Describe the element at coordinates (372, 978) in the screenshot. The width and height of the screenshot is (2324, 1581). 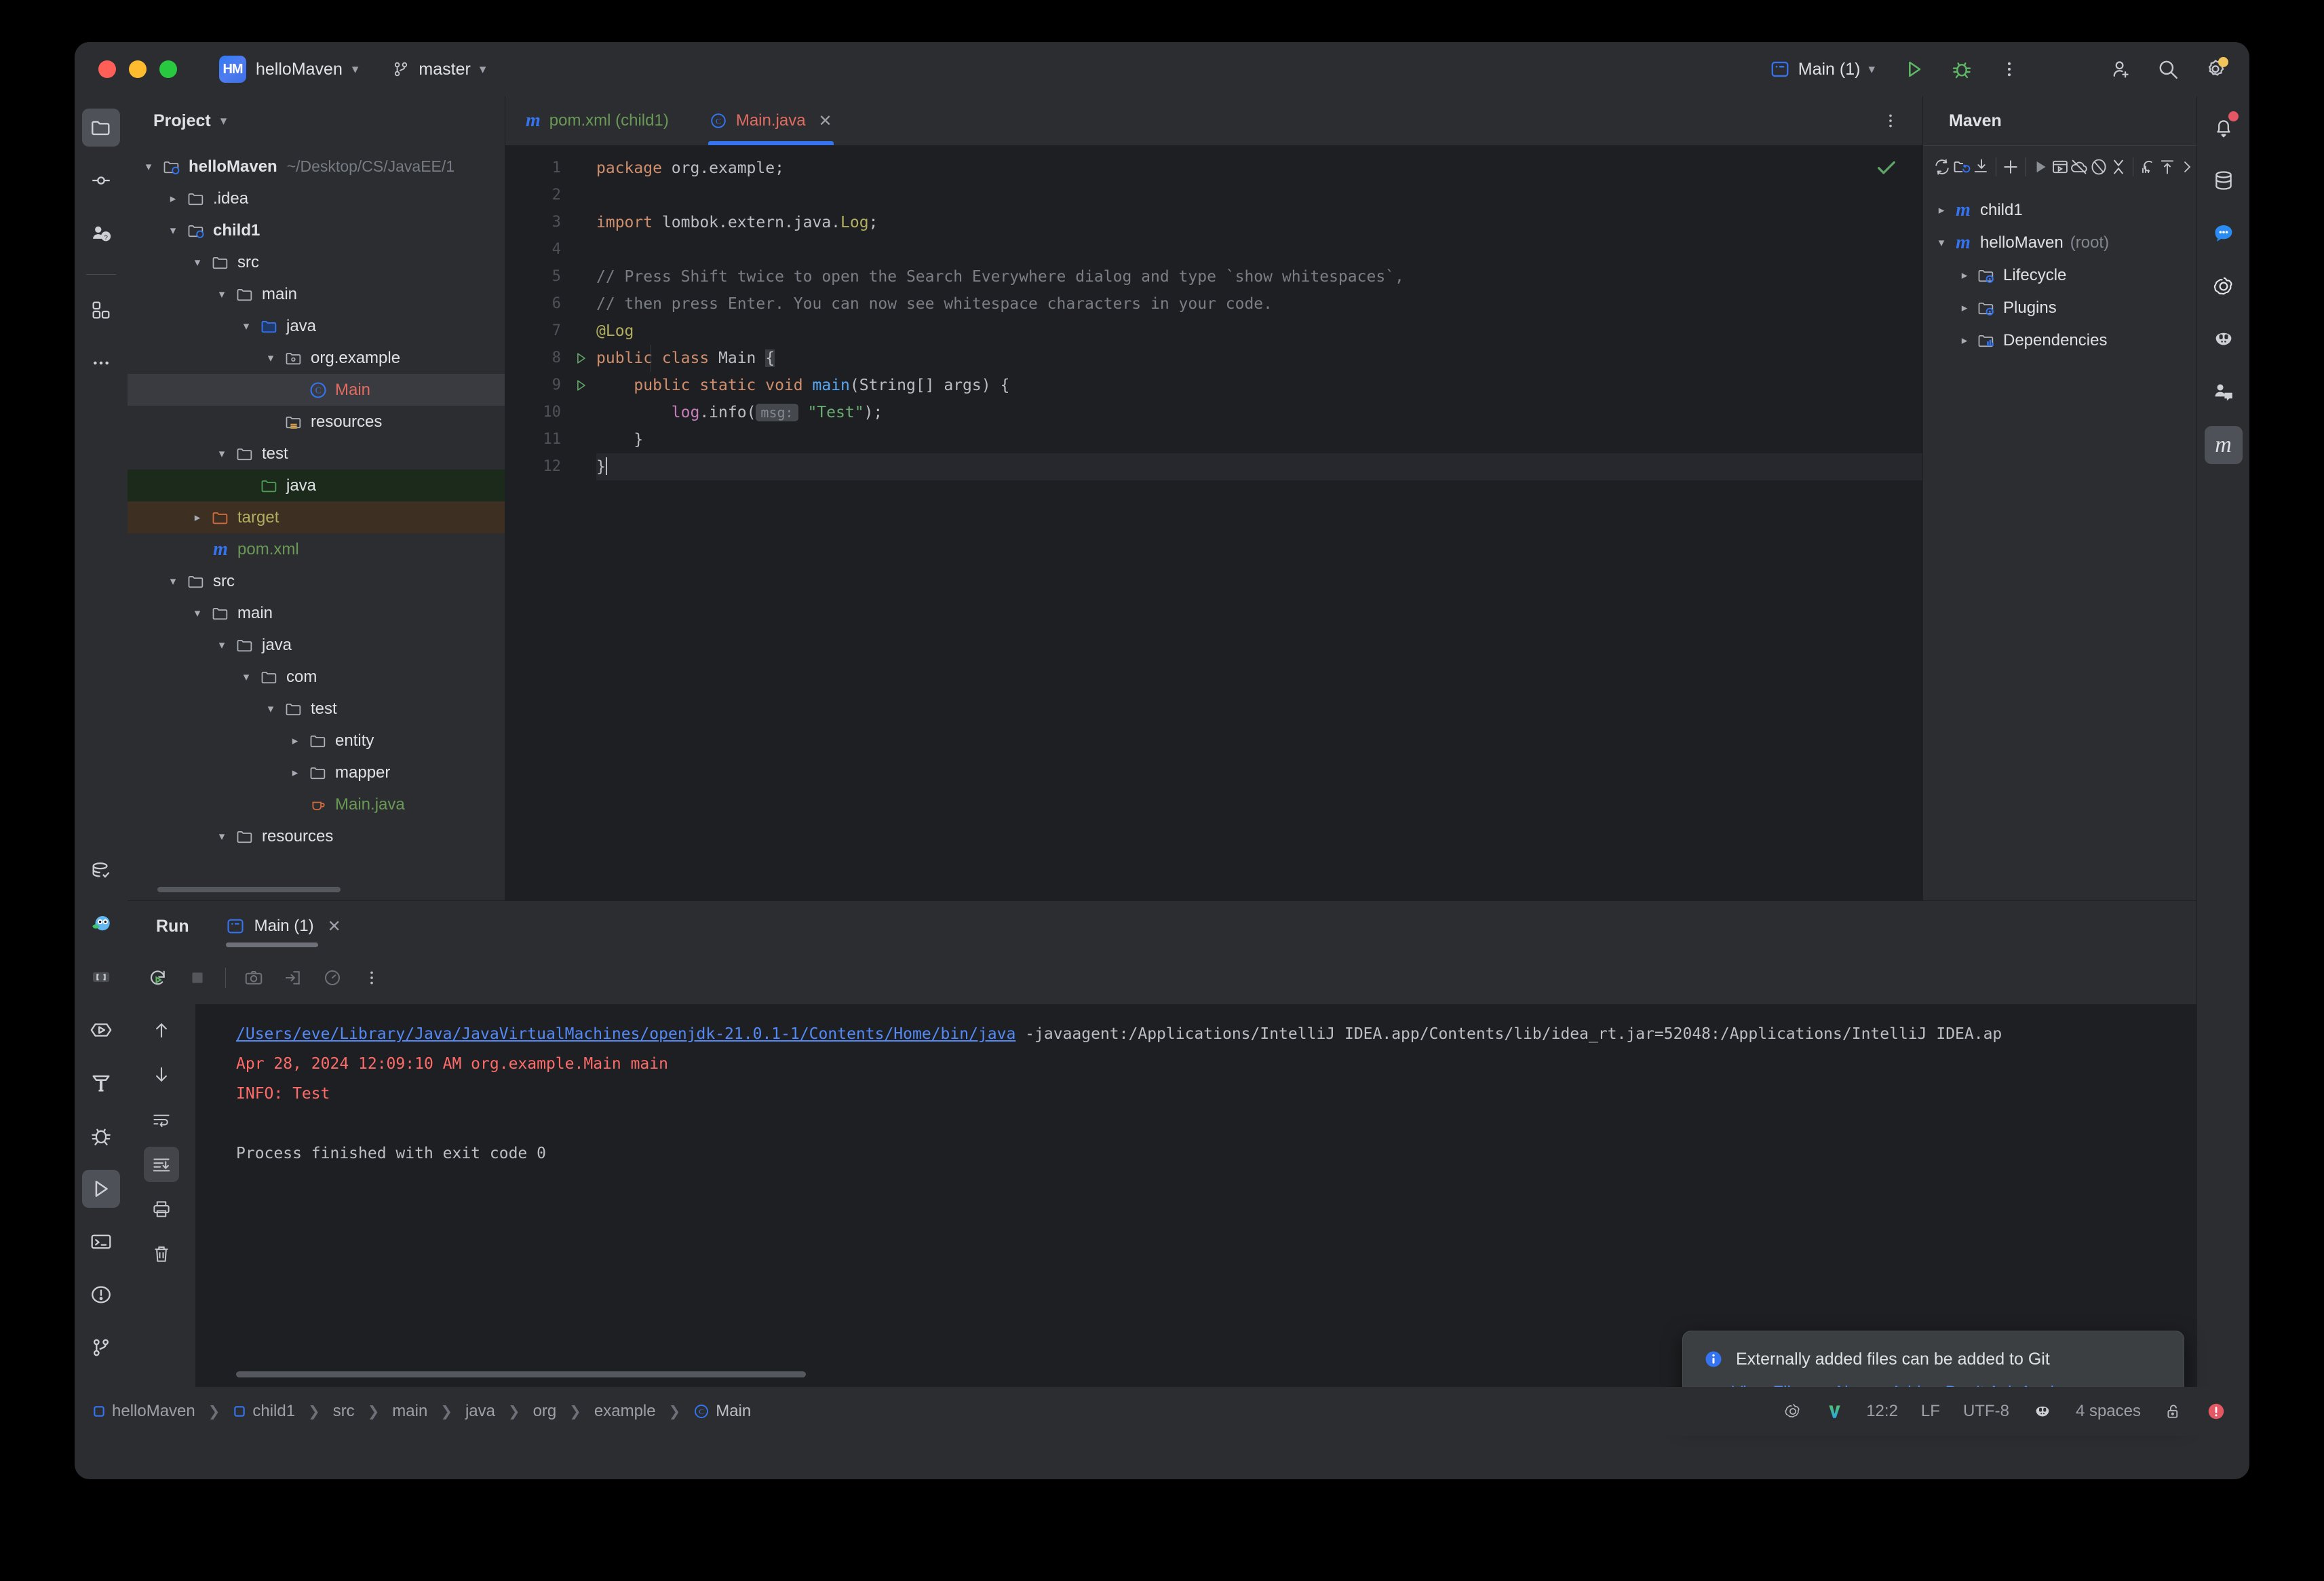
I see `run-more-options-button` at that location.